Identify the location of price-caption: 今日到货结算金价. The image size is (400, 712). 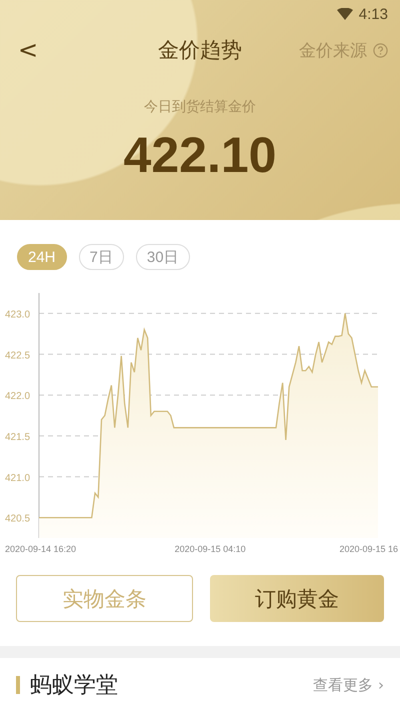
(200, 107).